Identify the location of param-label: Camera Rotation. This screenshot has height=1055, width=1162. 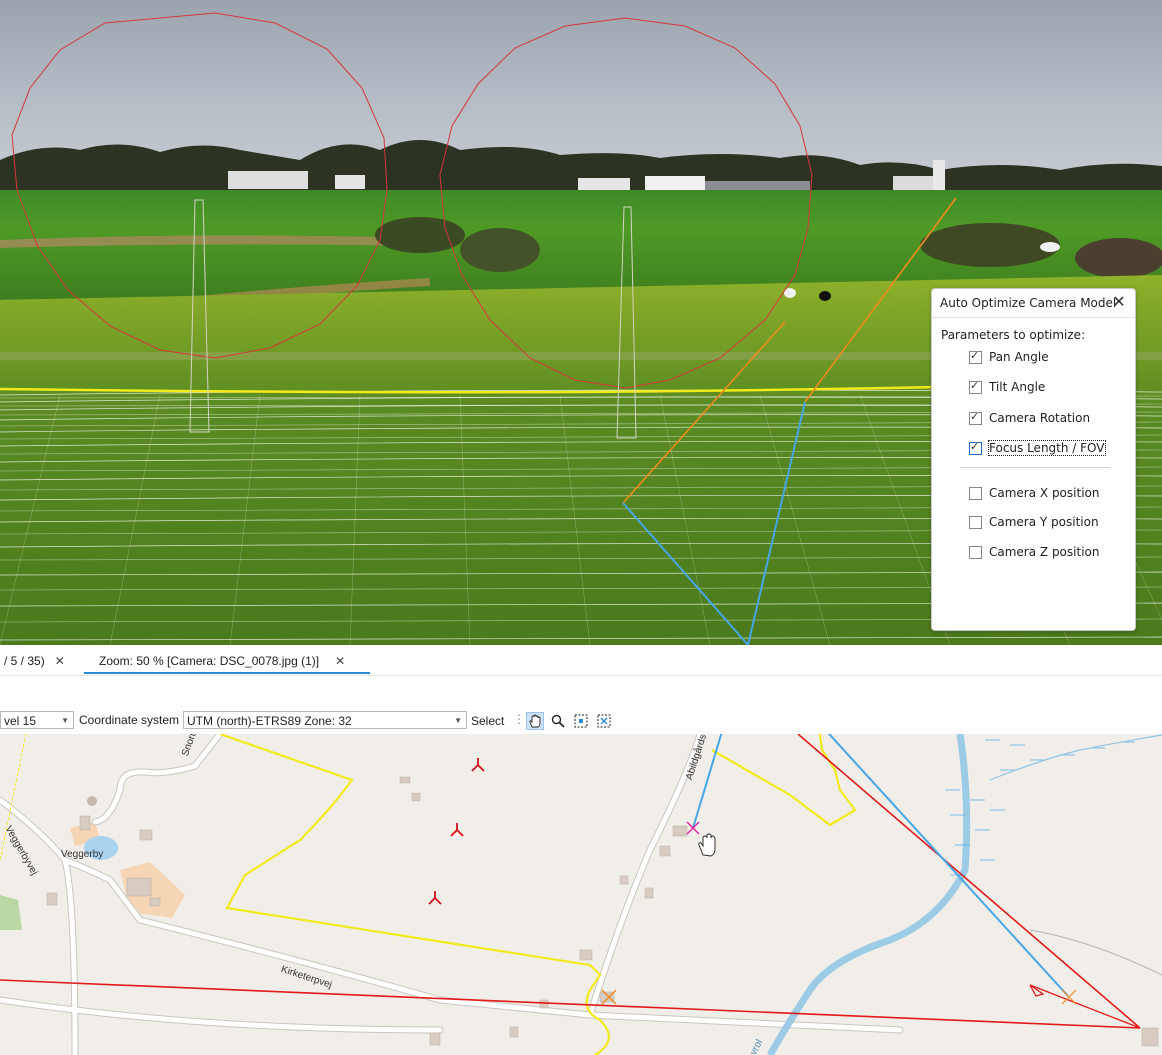
(1040, 418).